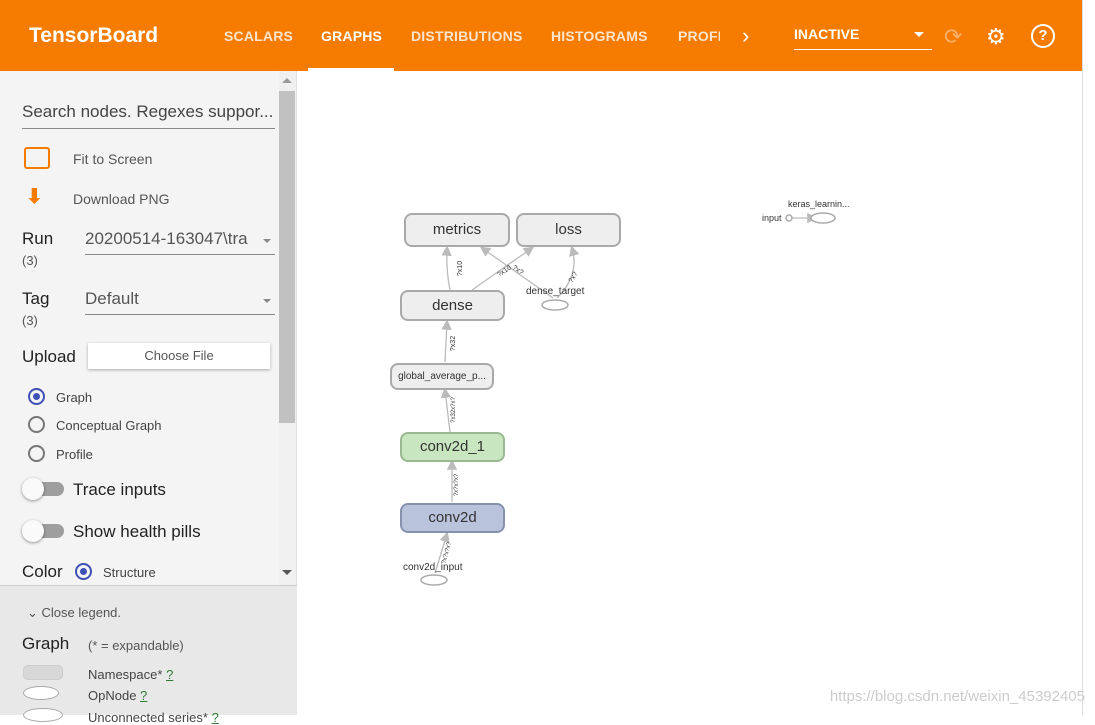 The height and width of the screenshot is (725, 1095). What do you see at coordinates (555, 291) in the screenshot?
I see `dense-target-label: dense_target` at bounding box center [555, 291].